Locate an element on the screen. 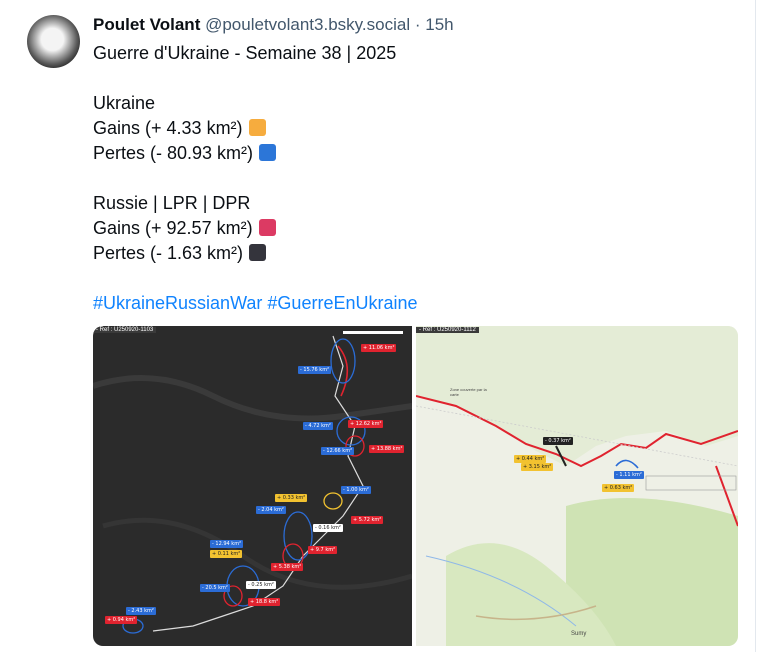 This screenshot has height=652, width=764. hashtag-link: #UkraineRussianWar is located at coordinates (177, 303).